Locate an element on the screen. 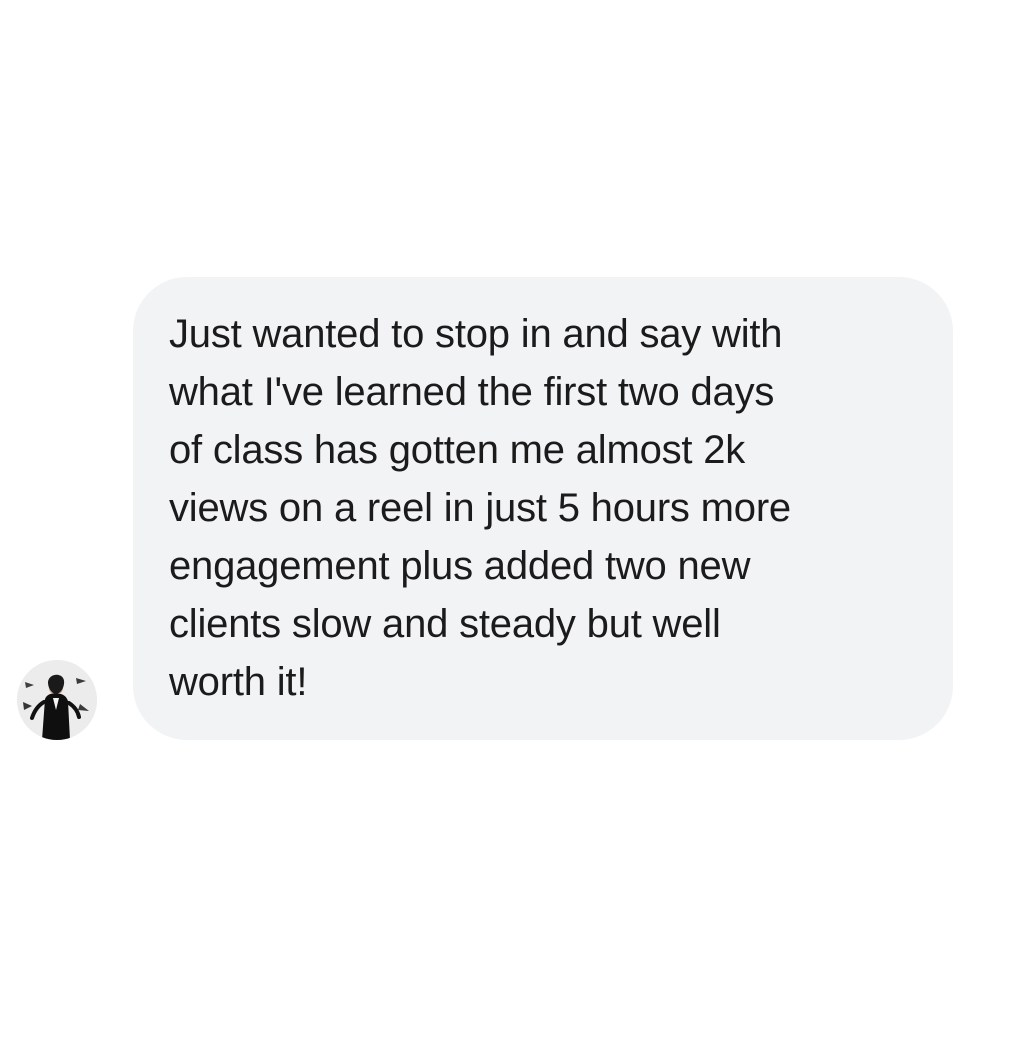 The height and width of the screenshot is (1041, 1011). profile-photo-avatar-icon is located at coordinates (57, 700).